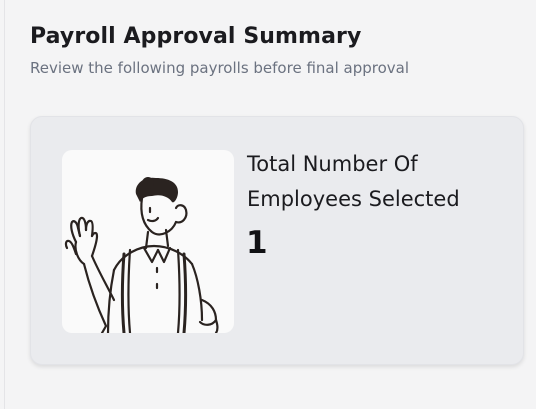 The height and width of the screenshot is (409, 536). What do you see at coordinates (196, 36) in the screenshot?
I see `page-title: Payroll Approval Summary` at bounding box center [196, 36].